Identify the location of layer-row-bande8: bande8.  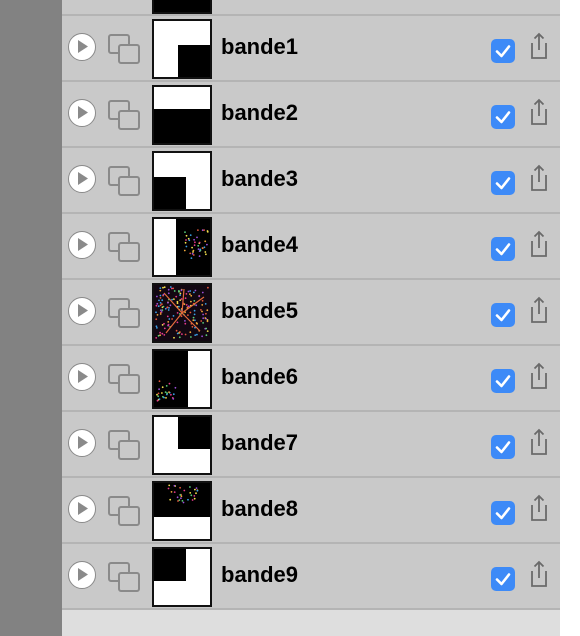
(311, 511).